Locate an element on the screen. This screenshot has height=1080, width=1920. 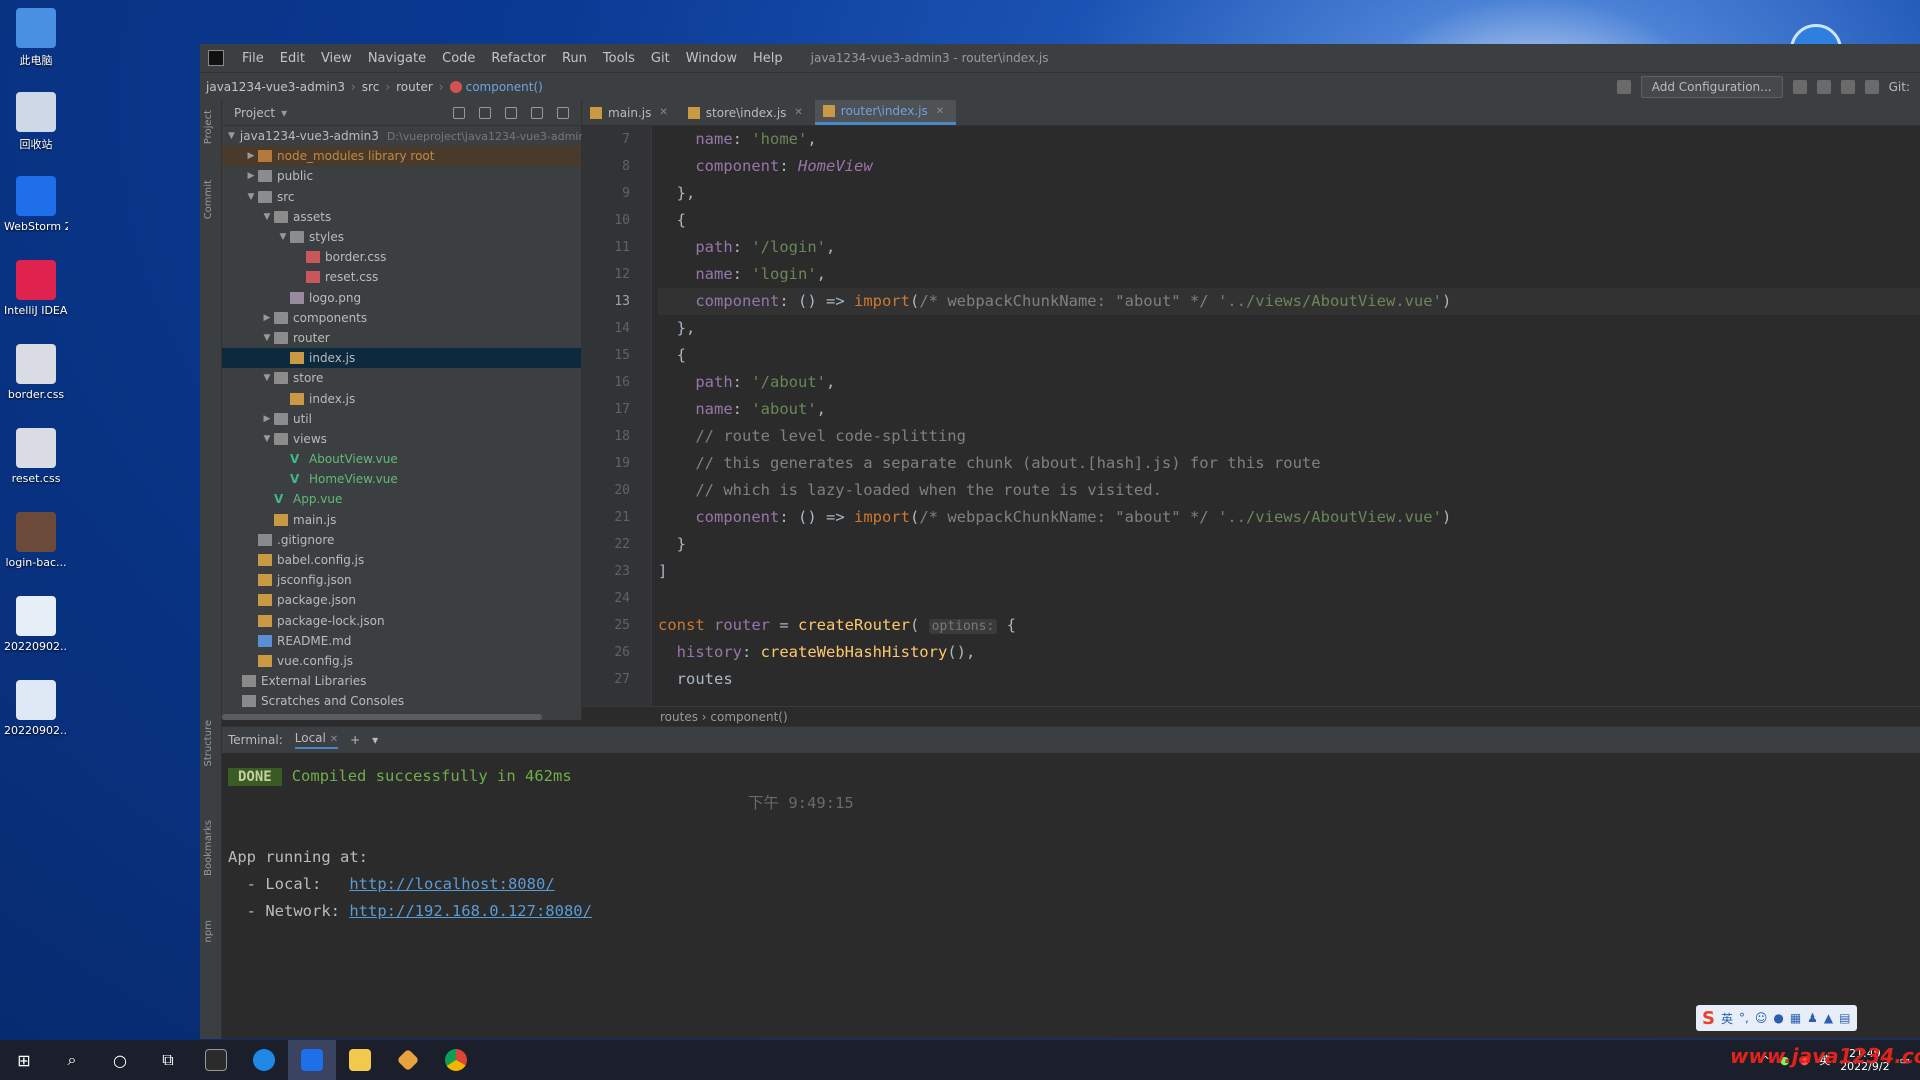
code-line: 22 } is located at coordinates (1267, 544).